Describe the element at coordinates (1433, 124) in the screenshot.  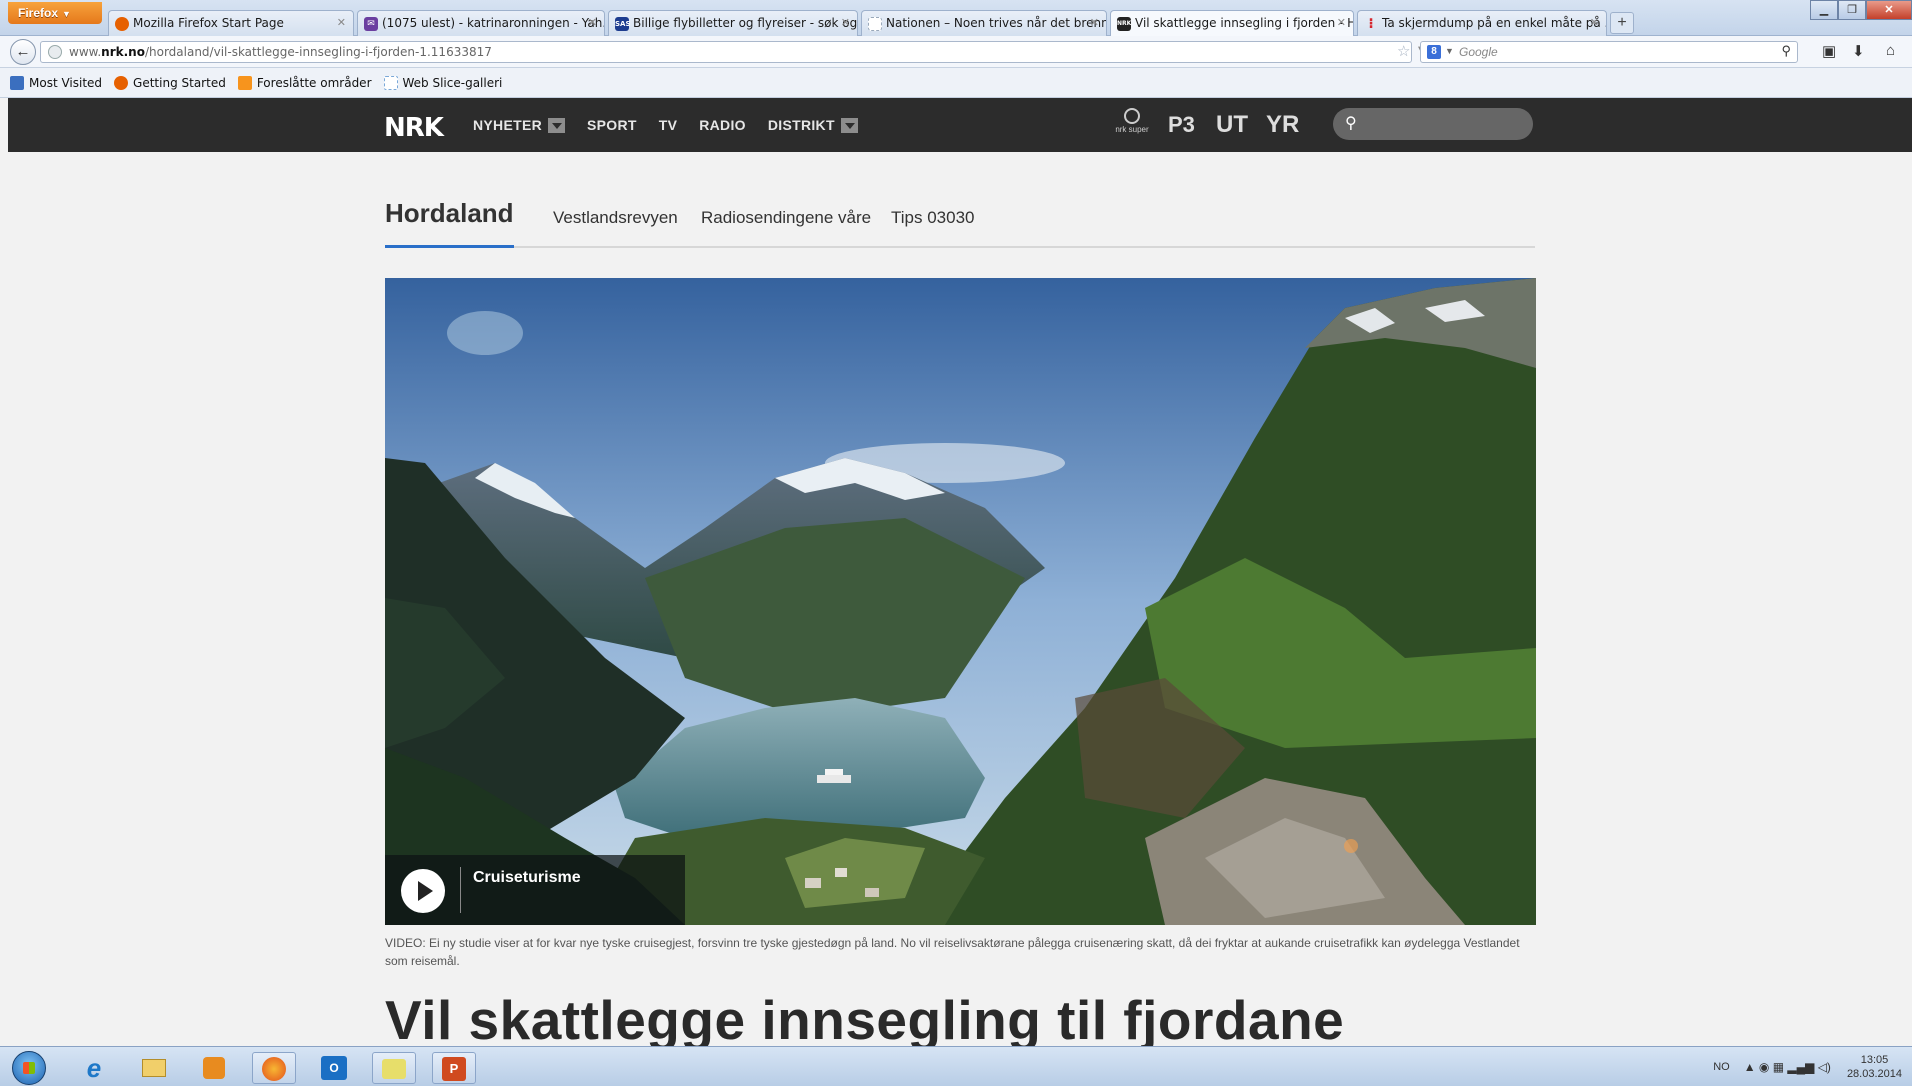
I see `nrk-search-input: ⚲` at that location.